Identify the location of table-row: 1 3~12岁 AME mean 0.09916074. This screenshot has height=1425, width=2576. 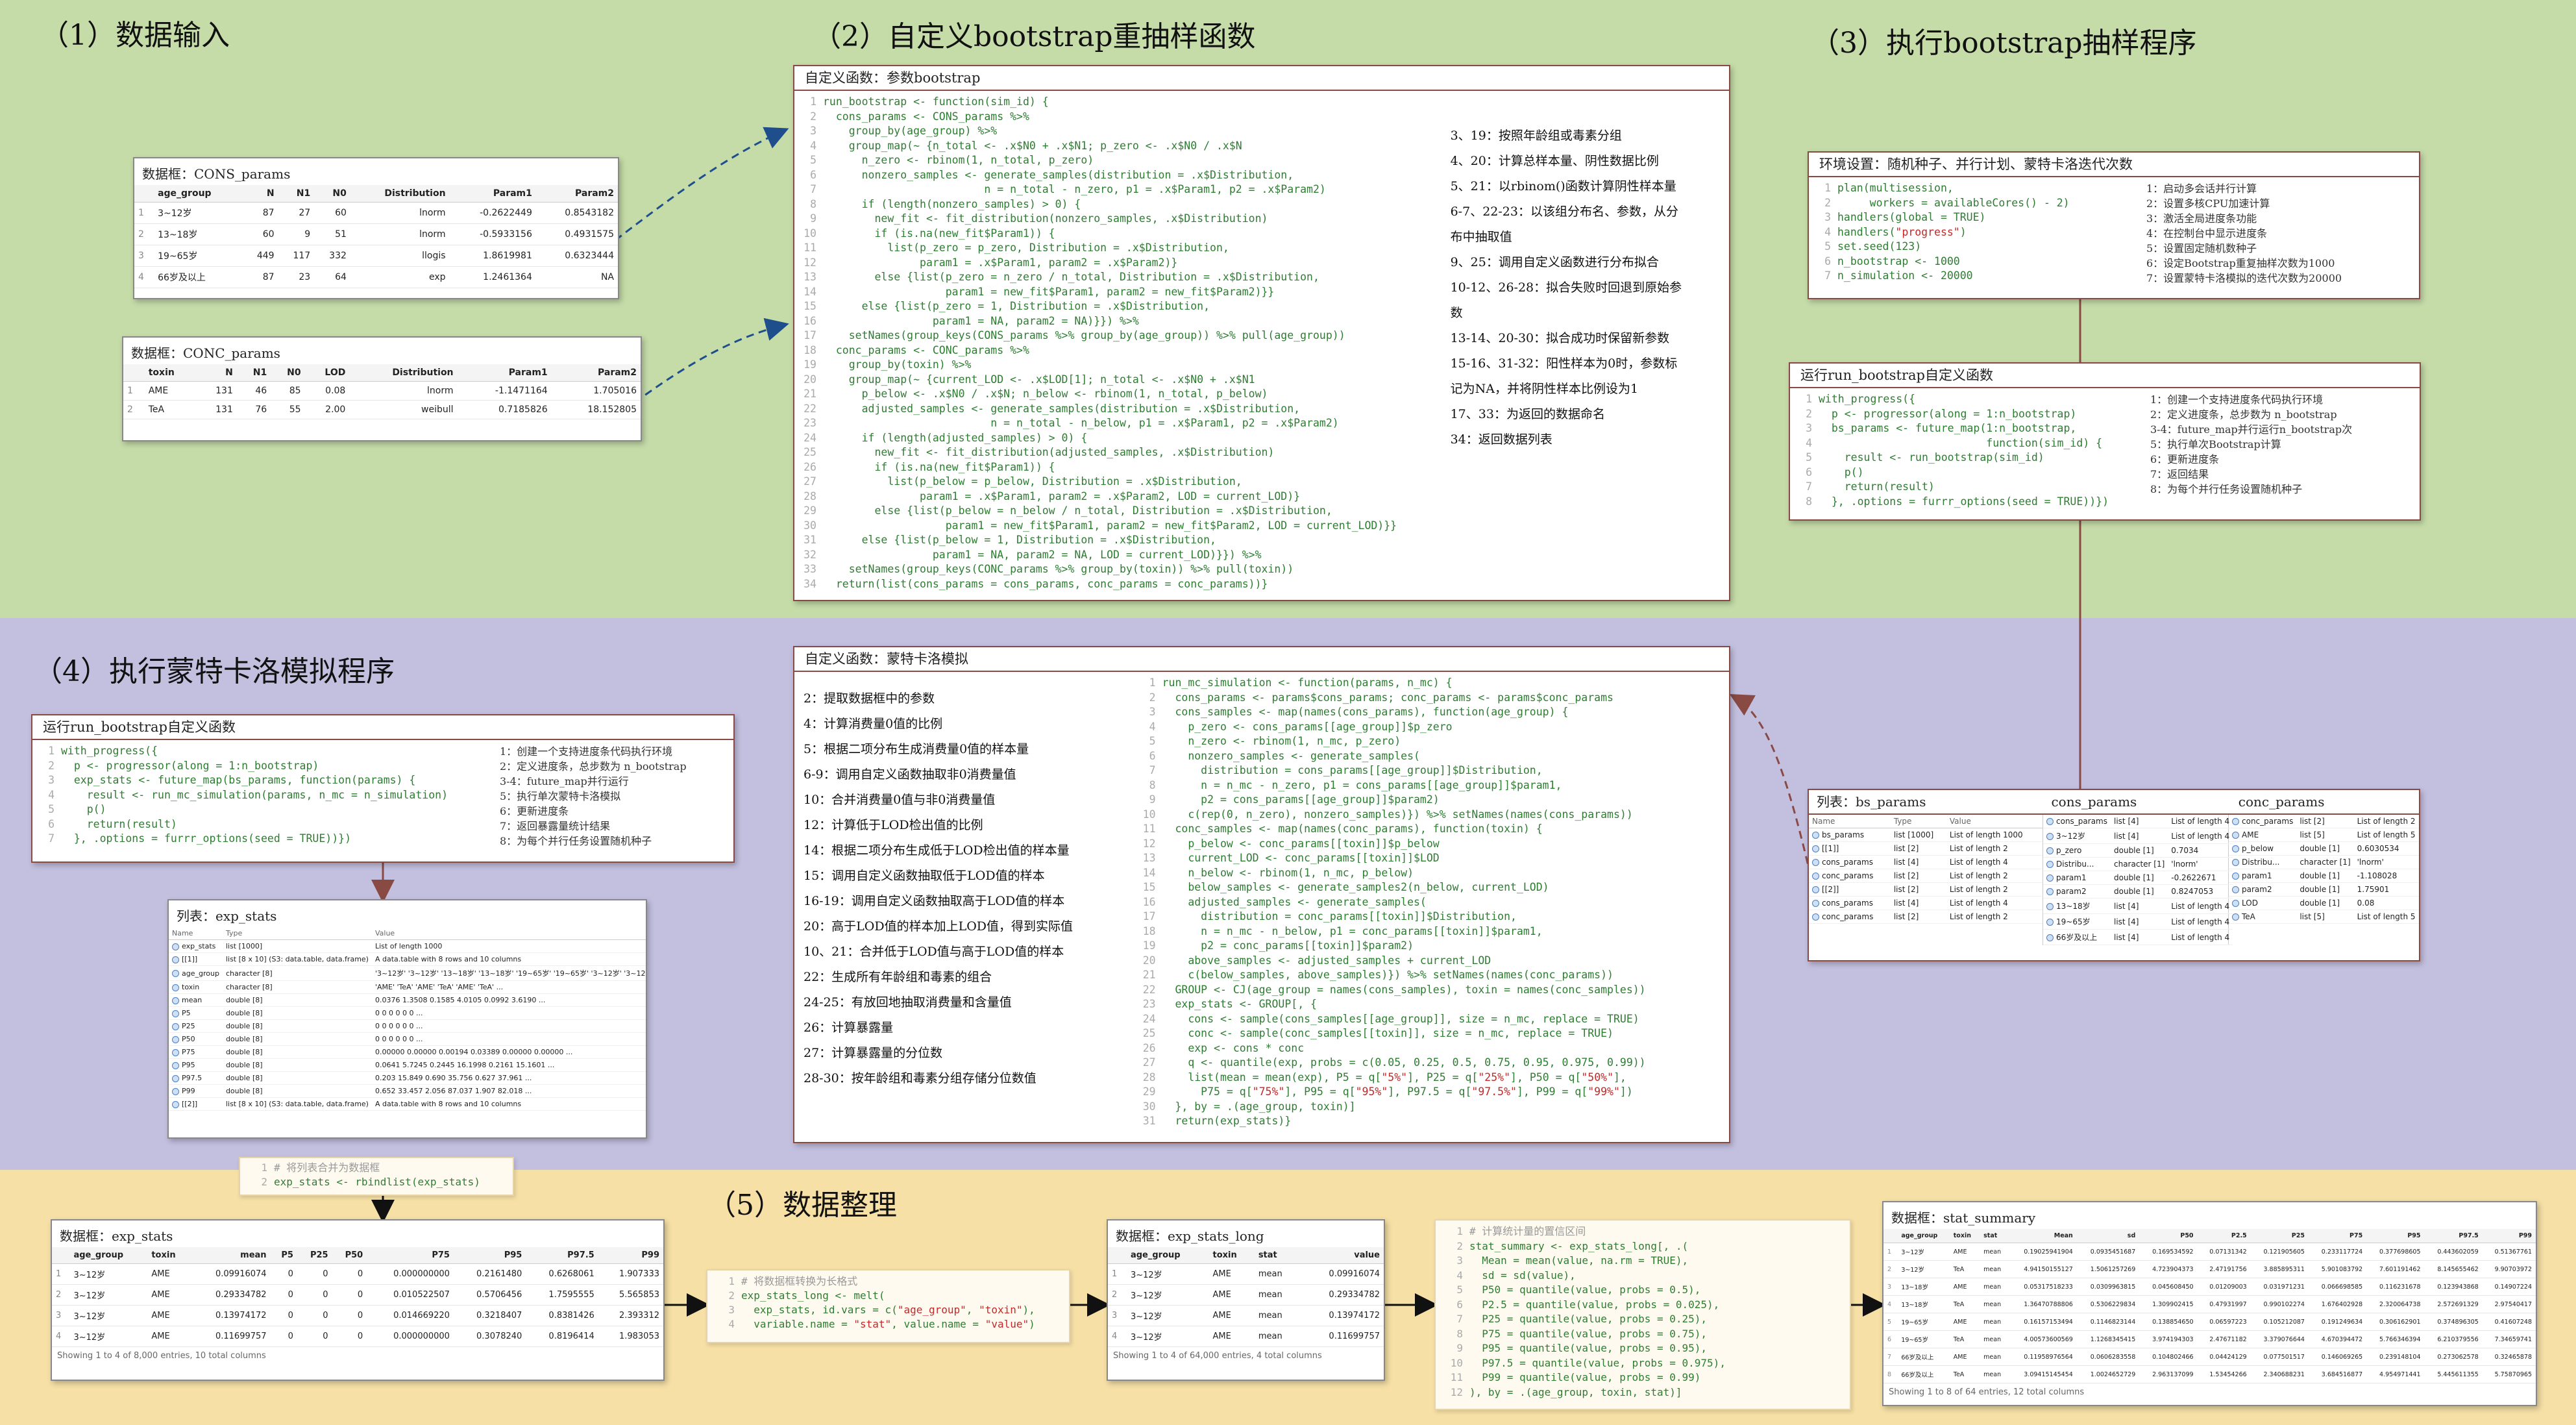
(1246, 1274).